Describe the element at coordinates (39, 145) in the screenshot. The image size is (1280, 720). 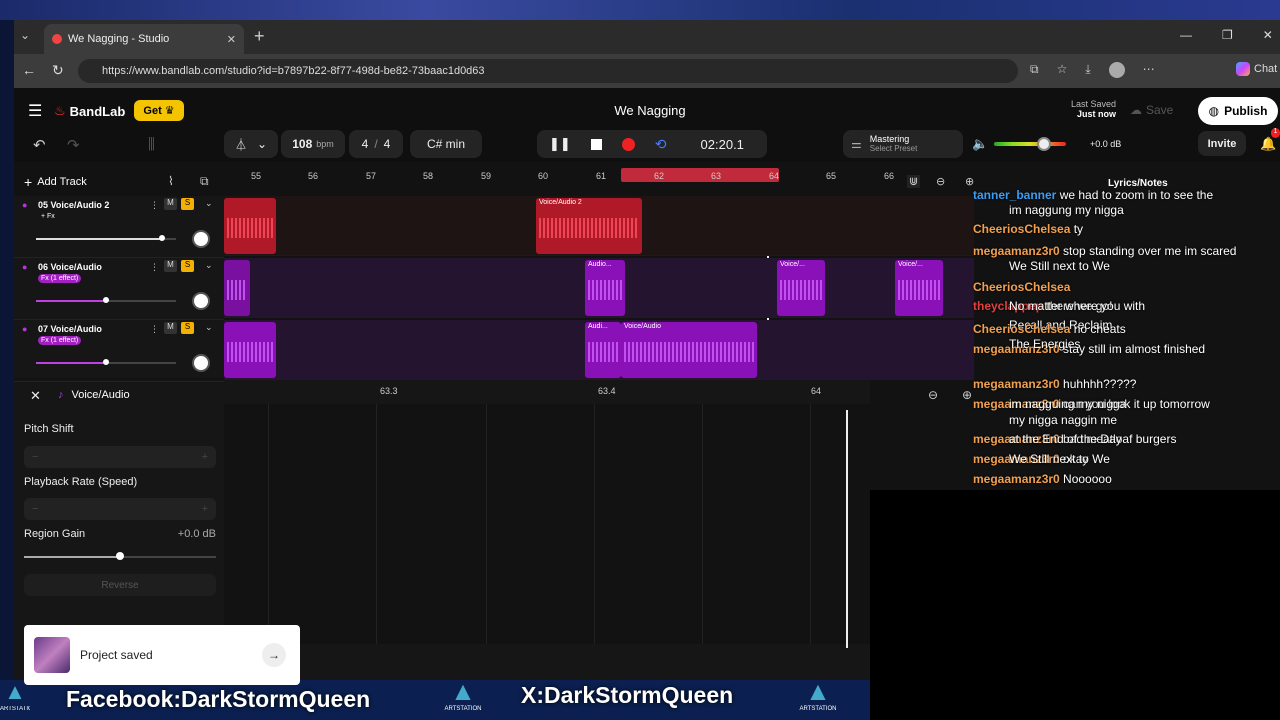
I see `undo-icon: ↶` at that location.